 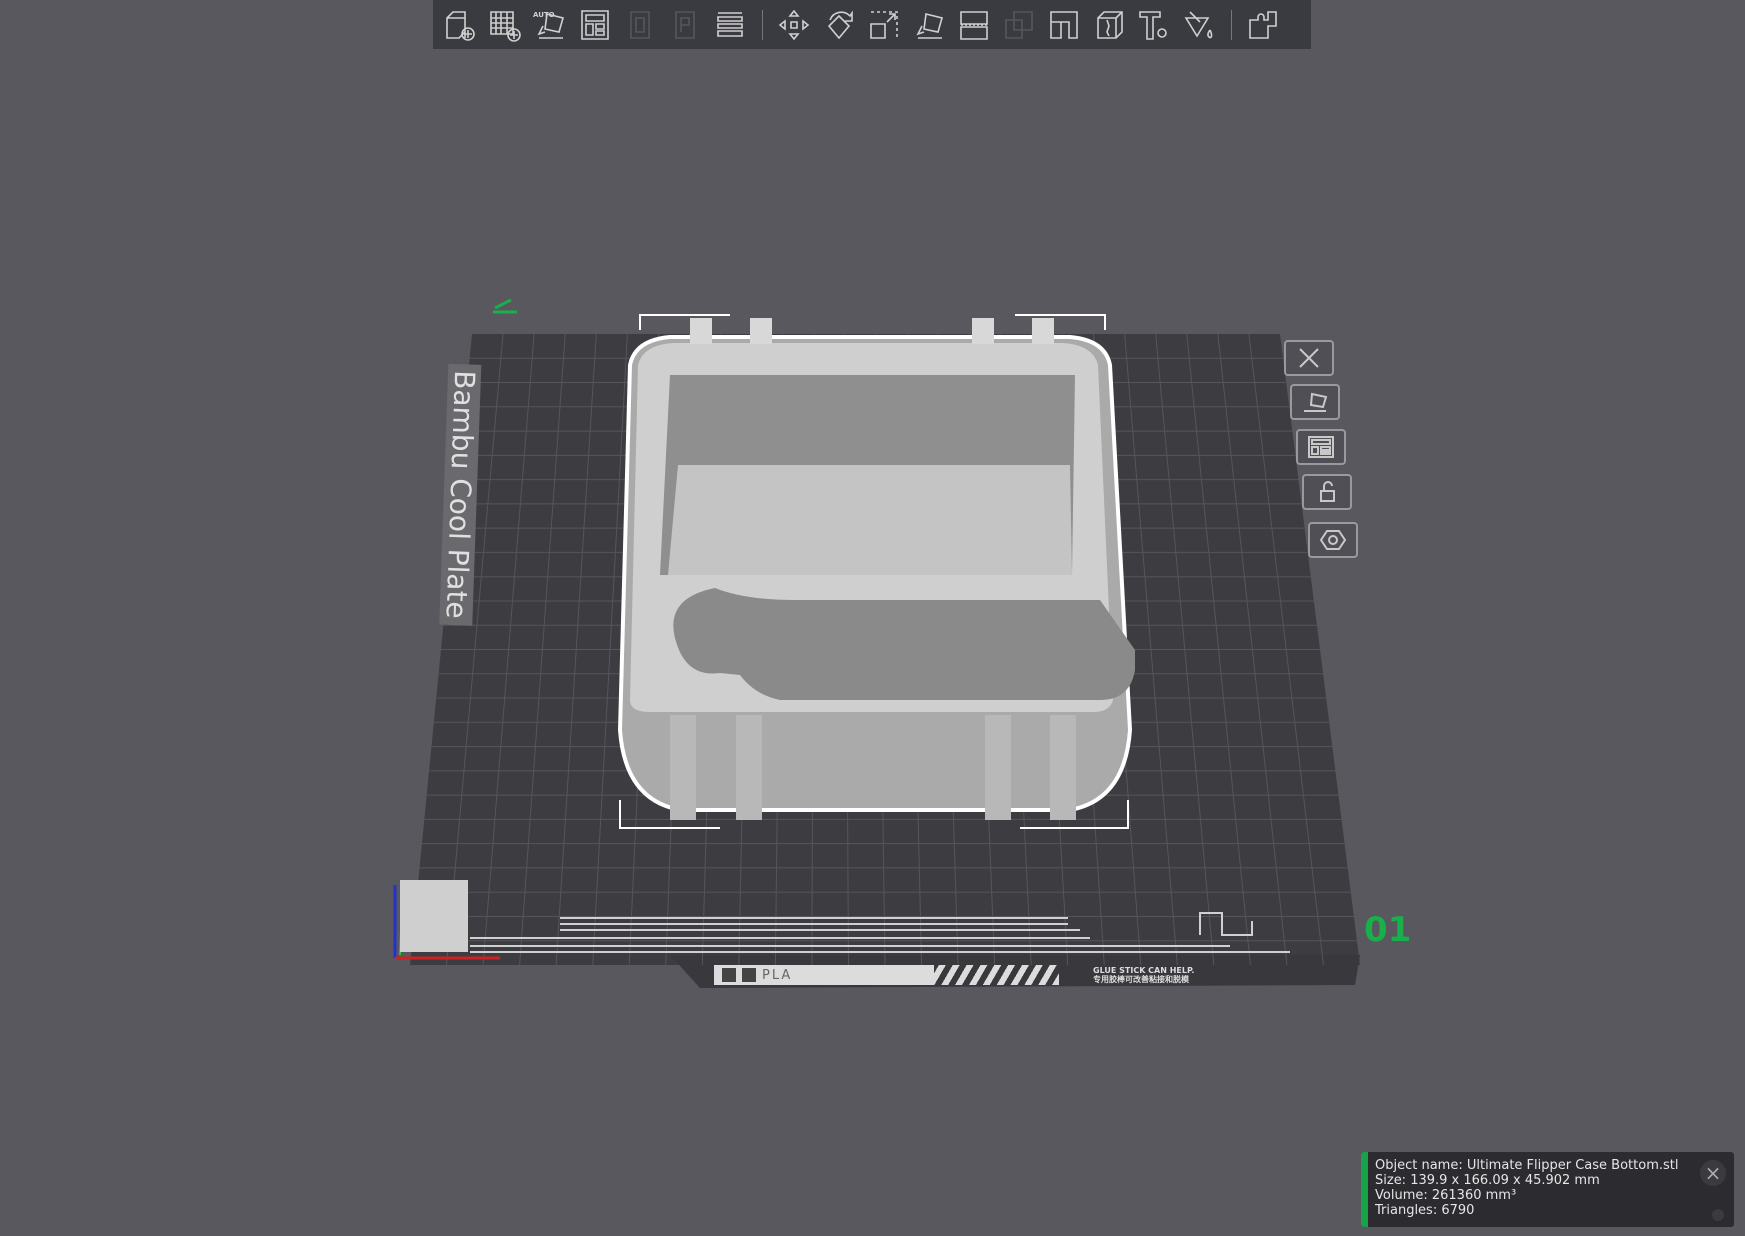 I want to click on object-triangles: Triangles: 6790, so click(x=1425, y=1210).